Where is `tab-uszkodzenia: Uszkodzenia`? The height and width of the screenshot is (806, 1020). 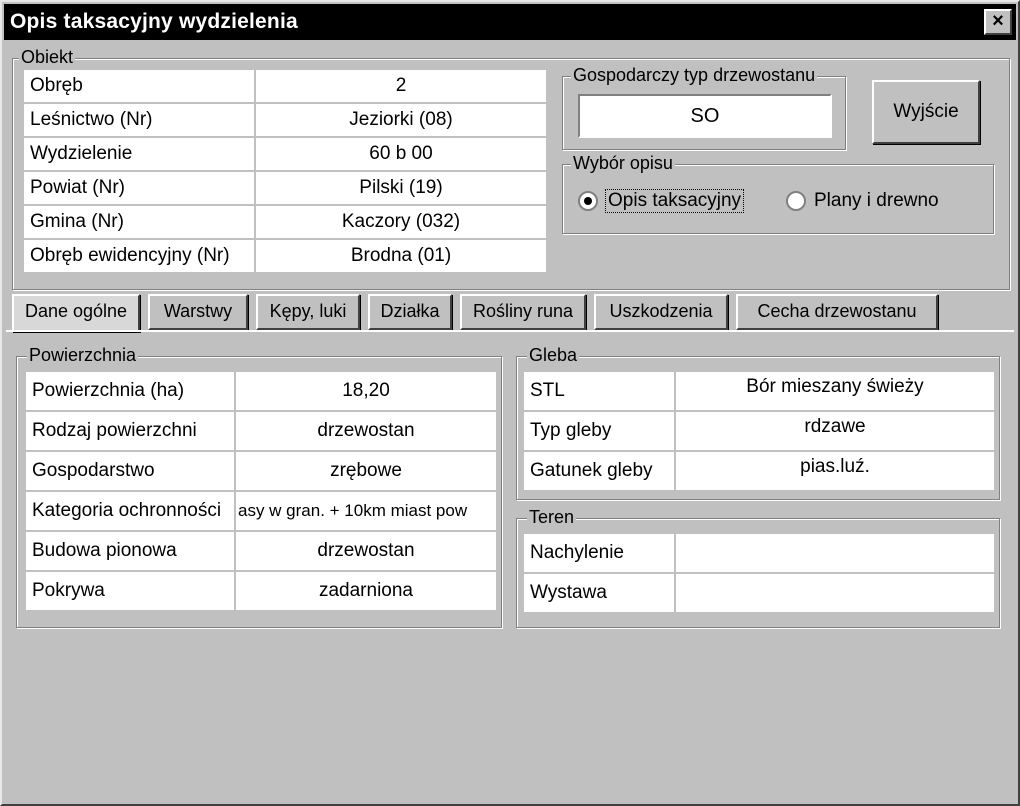
tab-uszkodzenia: Uszkodzenia is located at coordinates (661, 312).